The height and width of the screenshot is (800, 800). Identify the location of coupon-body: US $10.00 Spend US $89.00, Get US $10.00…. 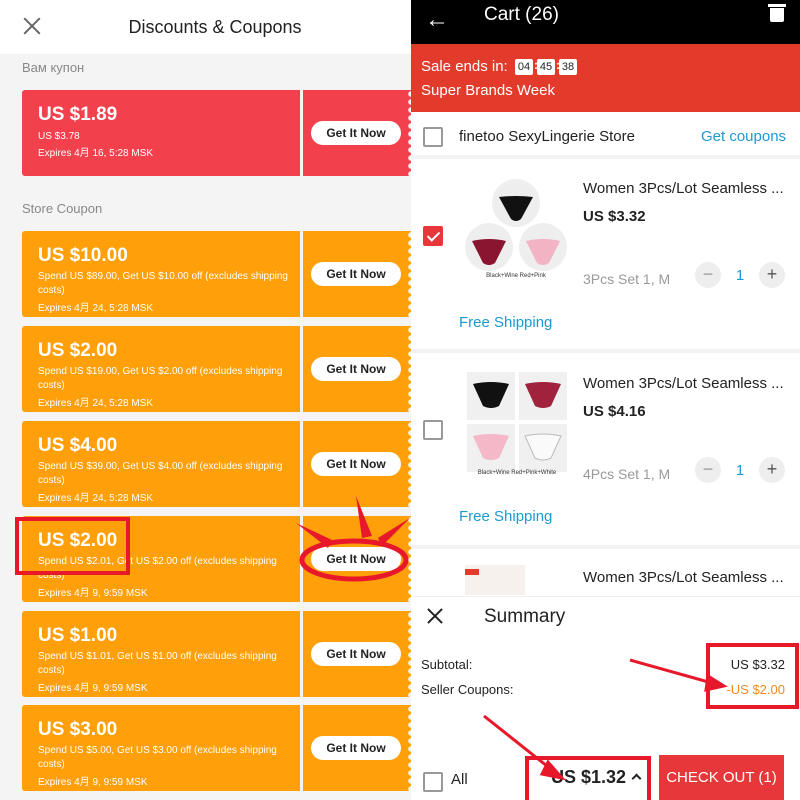
(161, 274).